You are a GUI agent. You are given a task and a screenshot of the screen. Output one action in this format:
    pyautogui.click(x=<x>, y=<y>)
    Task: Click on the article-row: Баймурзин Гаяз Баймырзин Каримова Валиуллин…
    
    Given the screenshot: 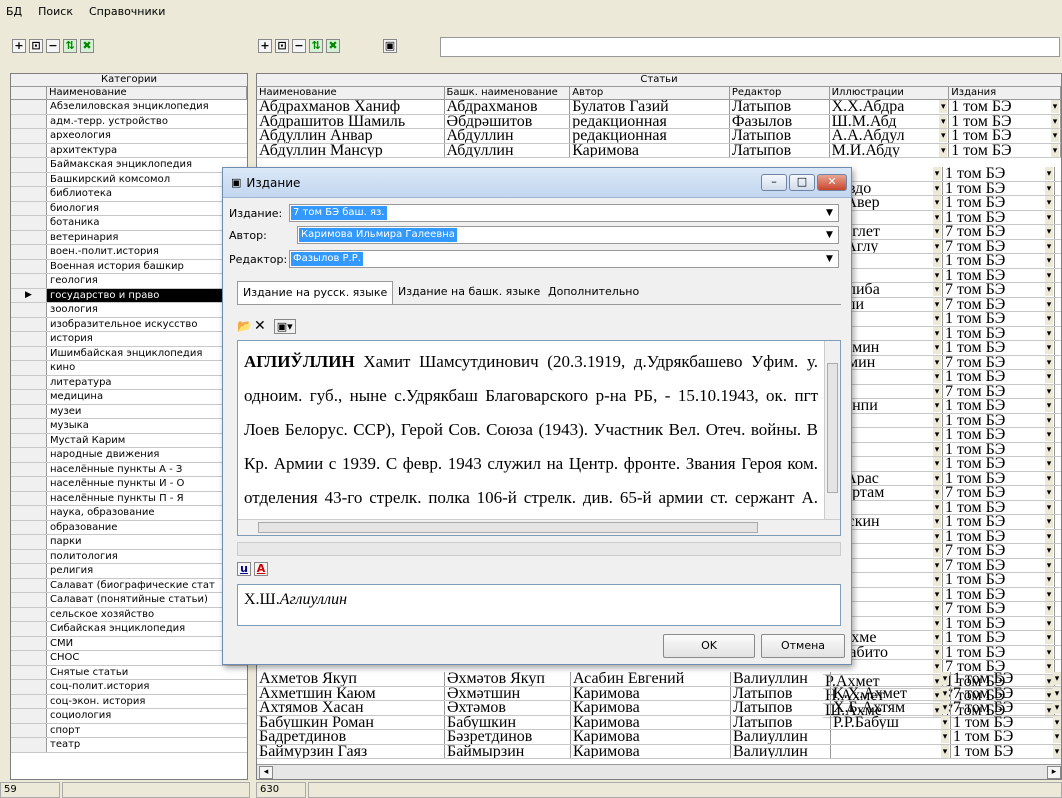 What is the action you would take?
    pyautogui.click(x=659, y=751)
    